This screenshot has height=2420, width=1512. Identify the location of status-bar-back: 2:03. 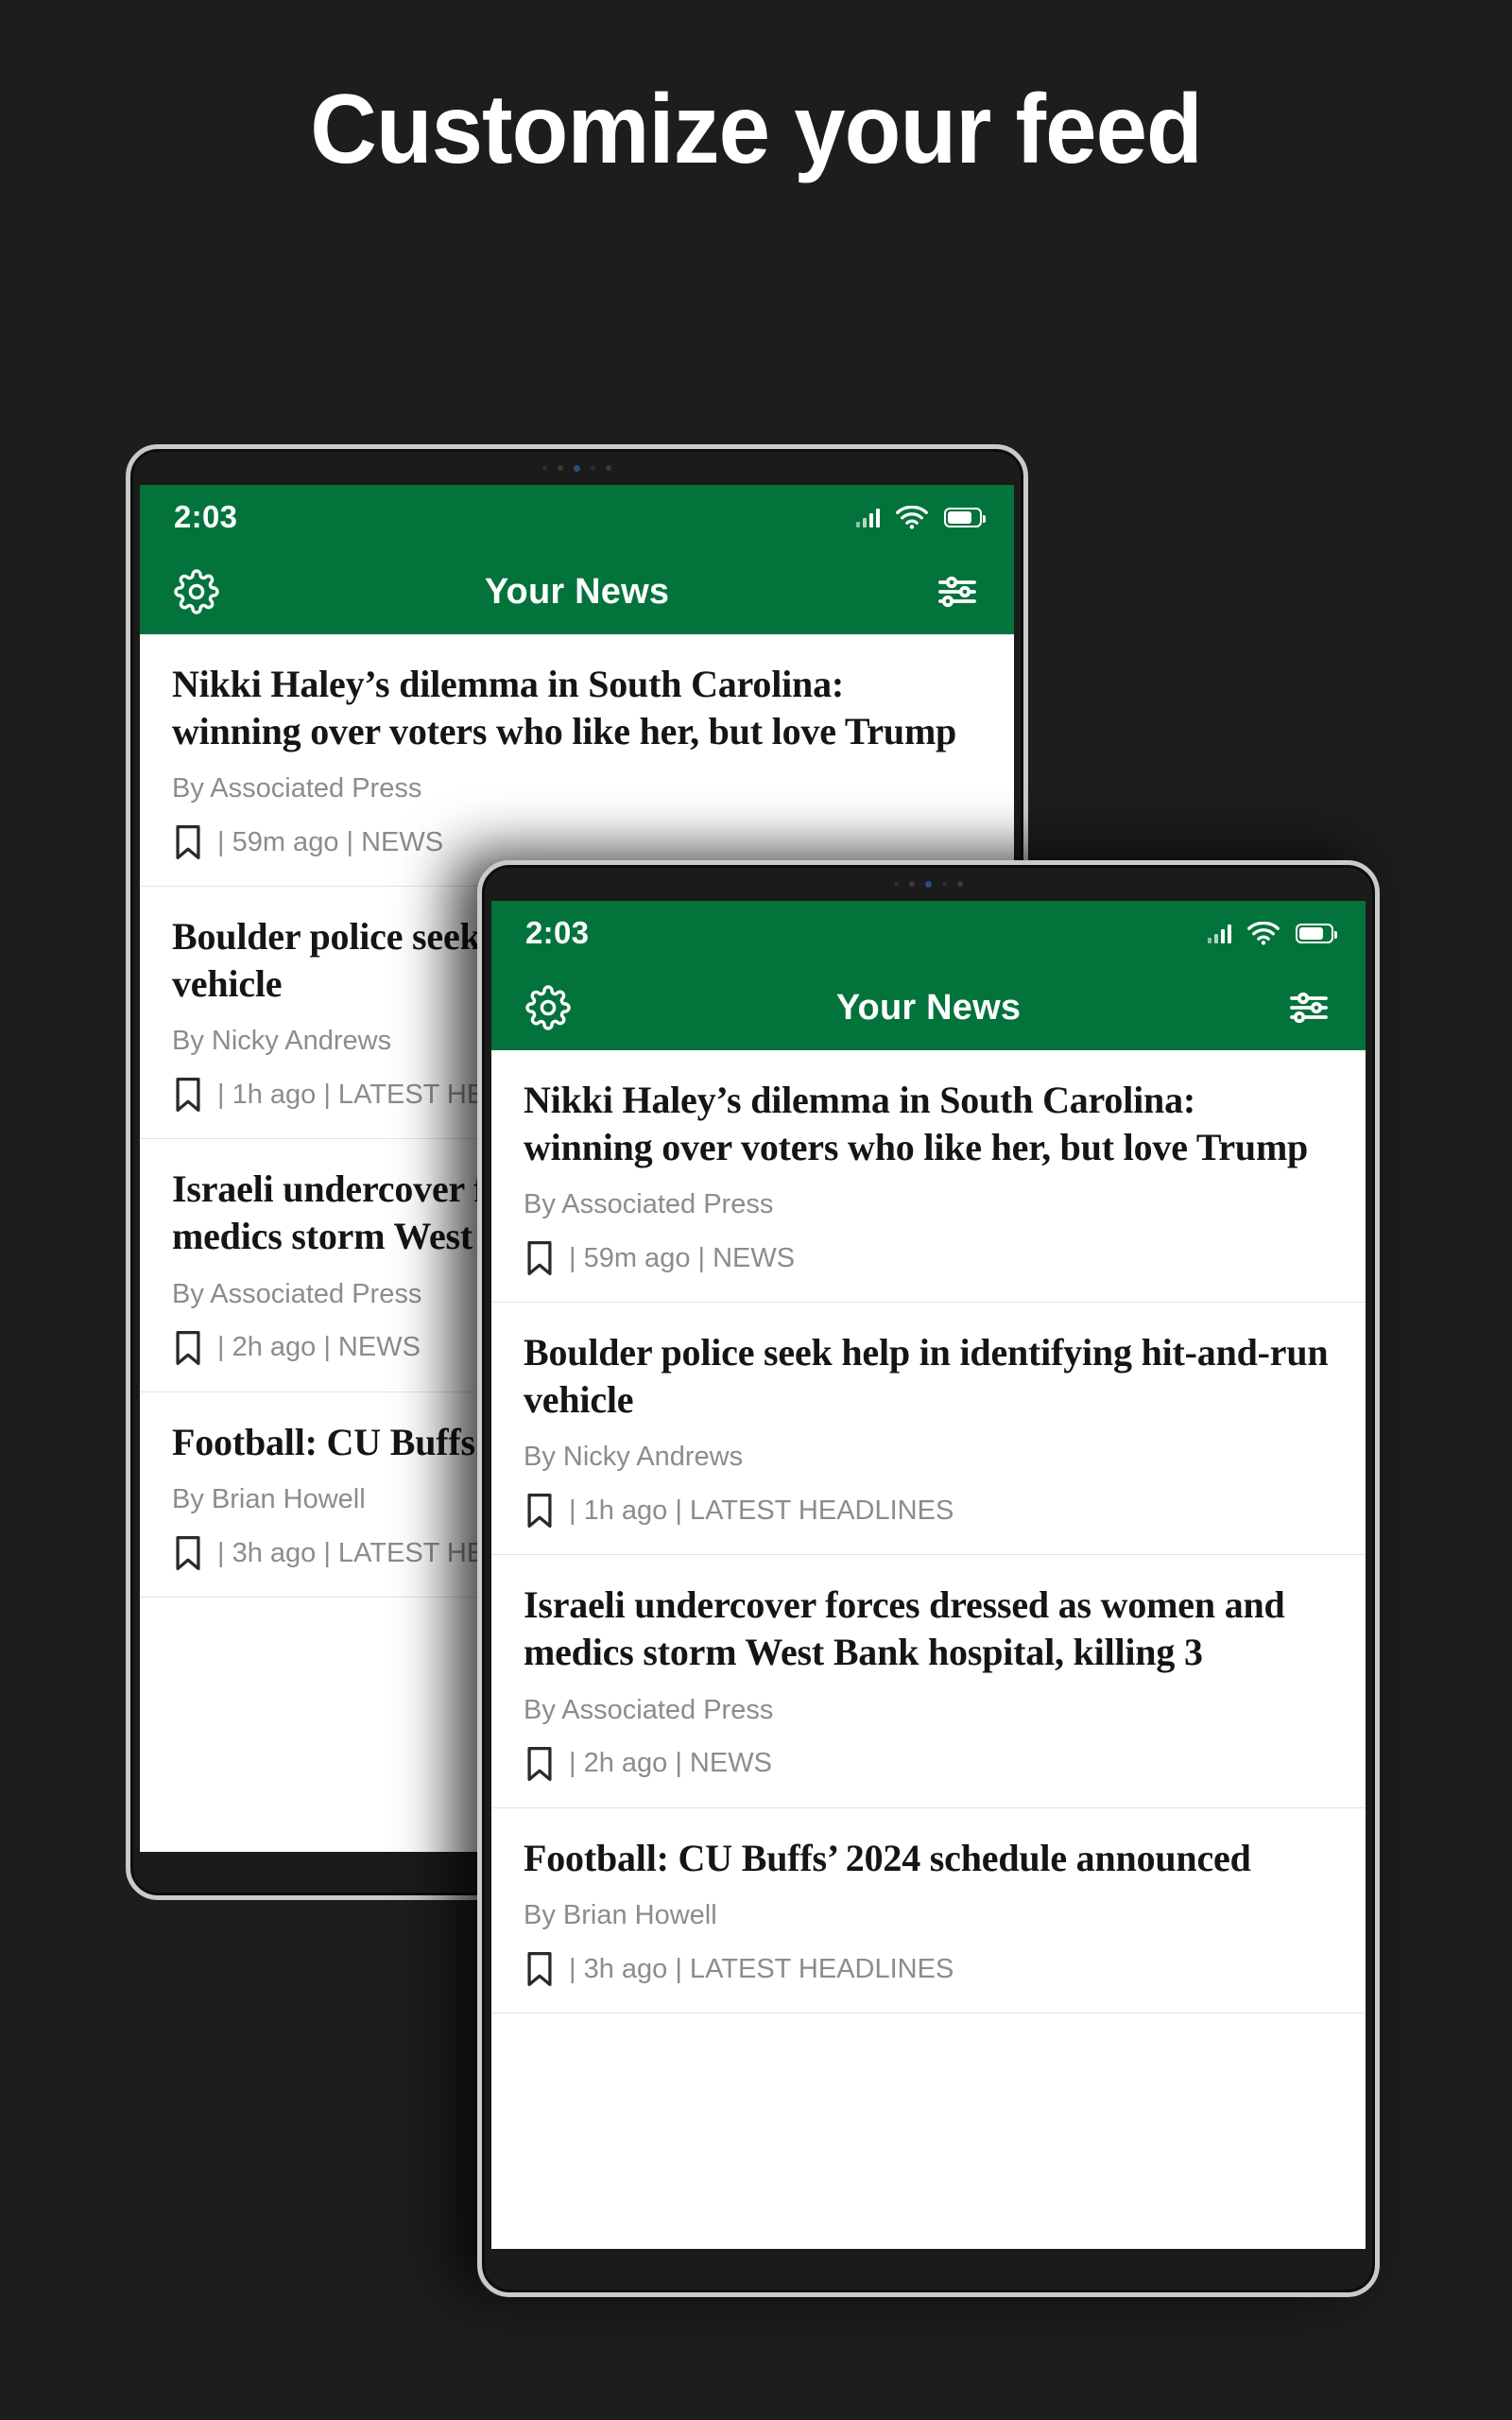
(577, 517).